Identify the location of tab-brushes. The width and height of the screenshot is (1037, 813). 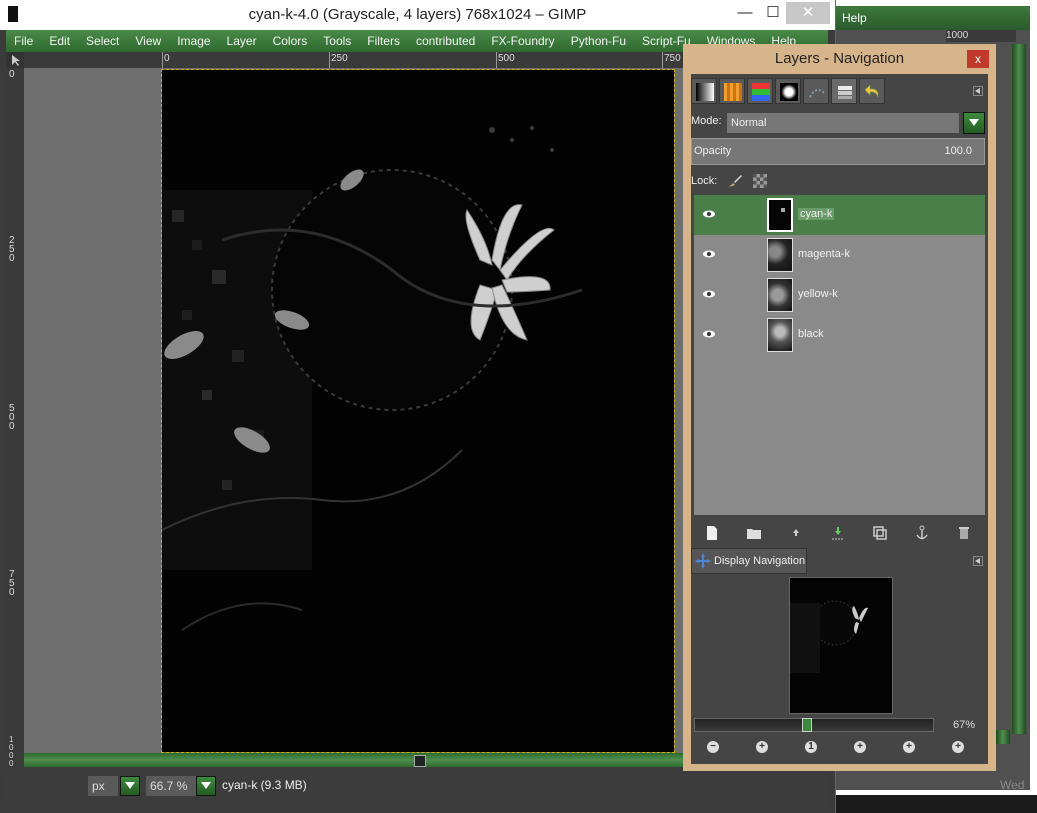
(788, 91).